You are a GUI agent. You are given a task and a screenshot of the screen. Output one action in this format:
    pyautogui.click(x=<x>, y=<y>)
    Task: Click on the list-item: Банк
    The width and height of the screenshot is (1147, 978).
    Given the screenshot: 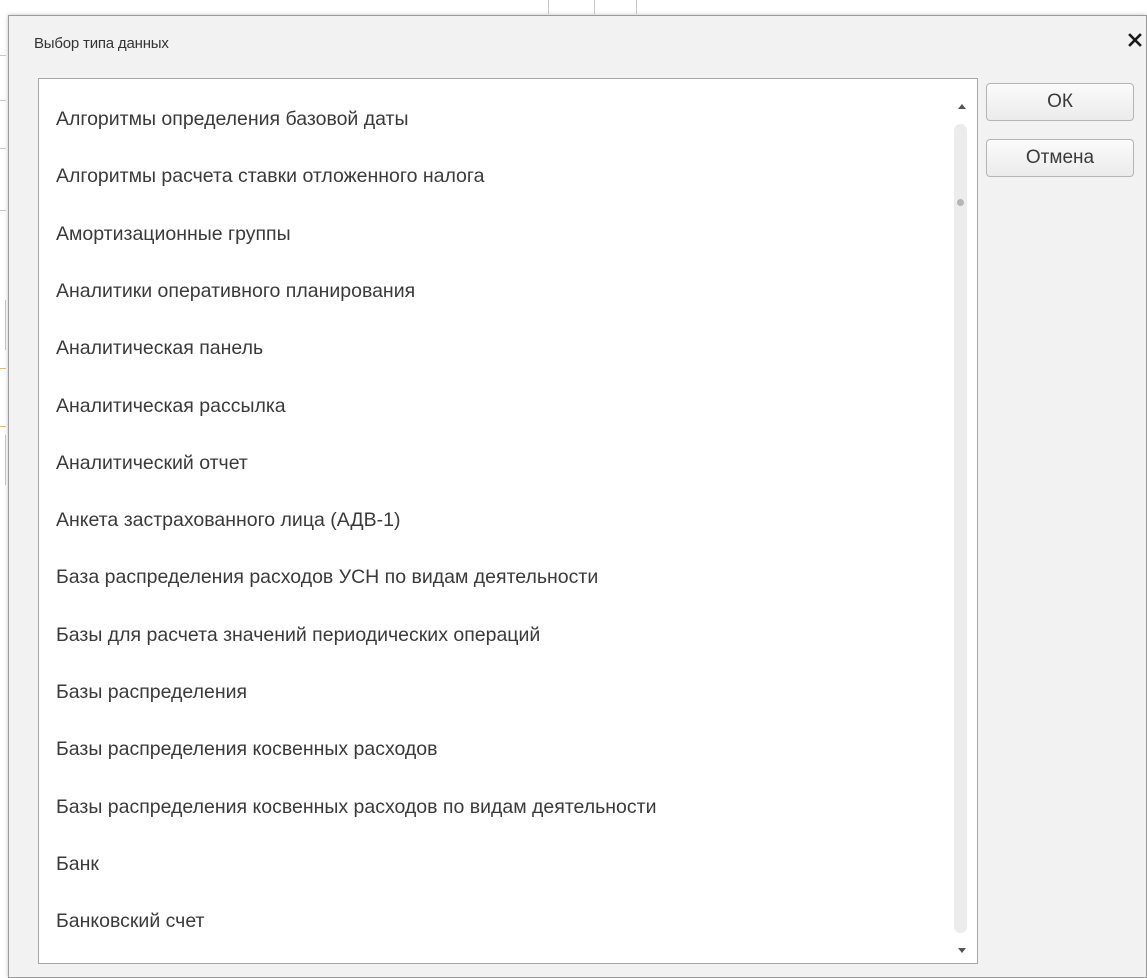 What is the action you would take?
    pyautogui.click(x=501, y=864)
    